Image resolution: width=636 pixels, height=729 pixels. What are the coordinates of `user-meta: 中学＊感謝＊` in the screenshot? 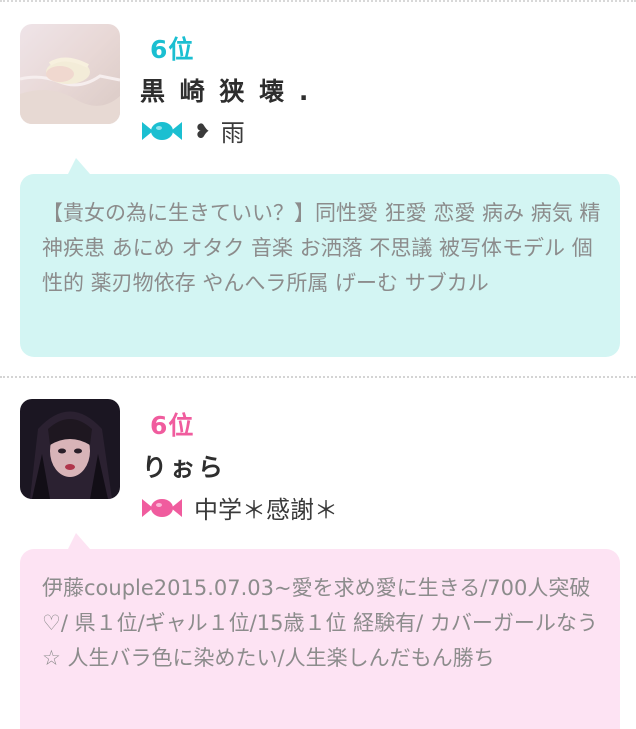 It's located at (239, 507).